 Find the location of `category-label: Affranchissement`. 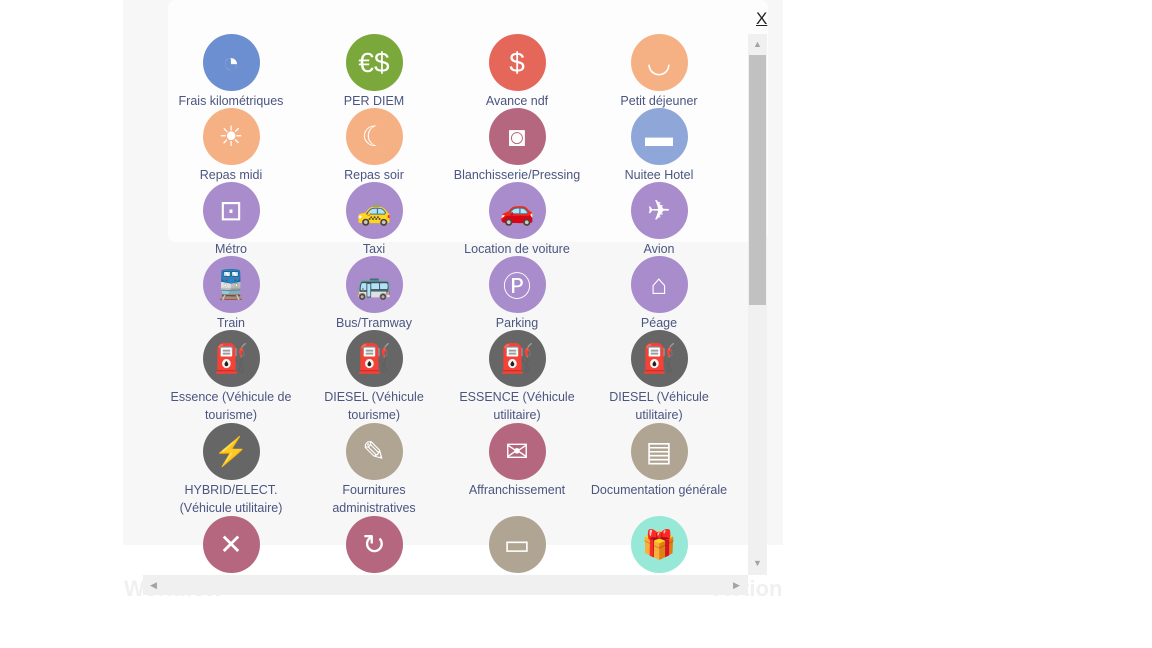

category-label: Affranchissement is located at coordinates (517, 490).